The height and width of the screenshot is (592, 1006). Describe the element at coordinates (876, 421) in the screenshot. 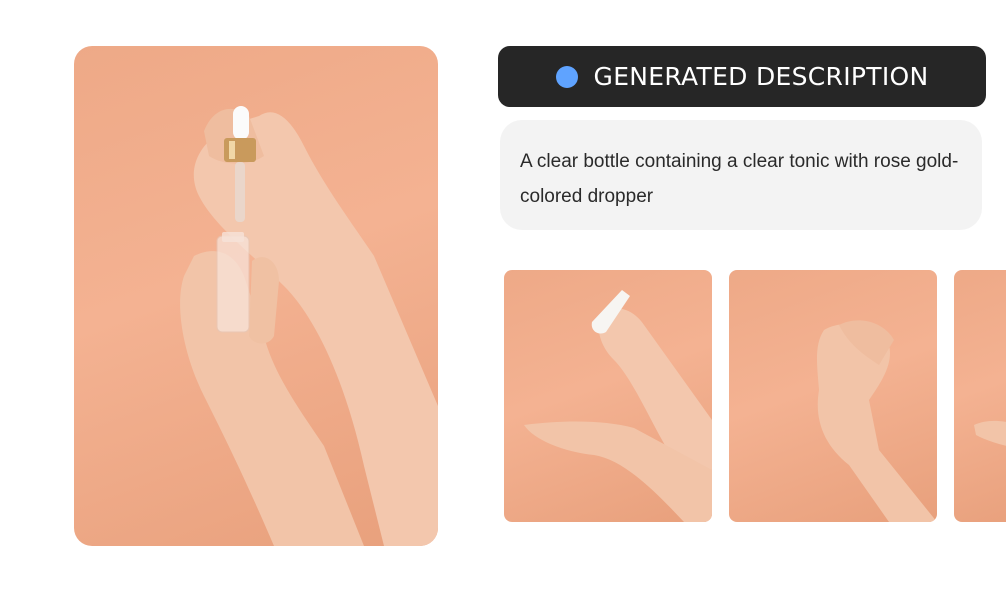

I see `clasped-hands-photo-icon` at that location.